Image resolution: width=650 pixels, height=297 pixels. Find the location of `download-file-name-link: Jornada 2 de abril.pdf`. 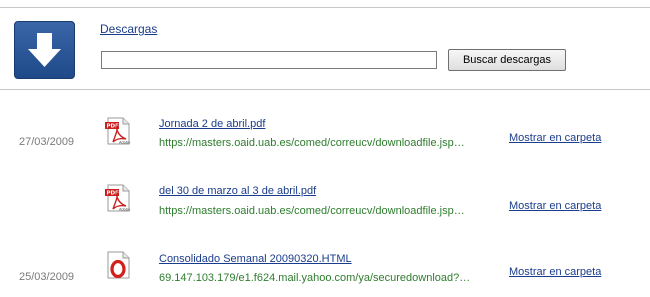

download-file-name-link: Jornada 2 de abril.pdf is located at coordinates (212, 124).